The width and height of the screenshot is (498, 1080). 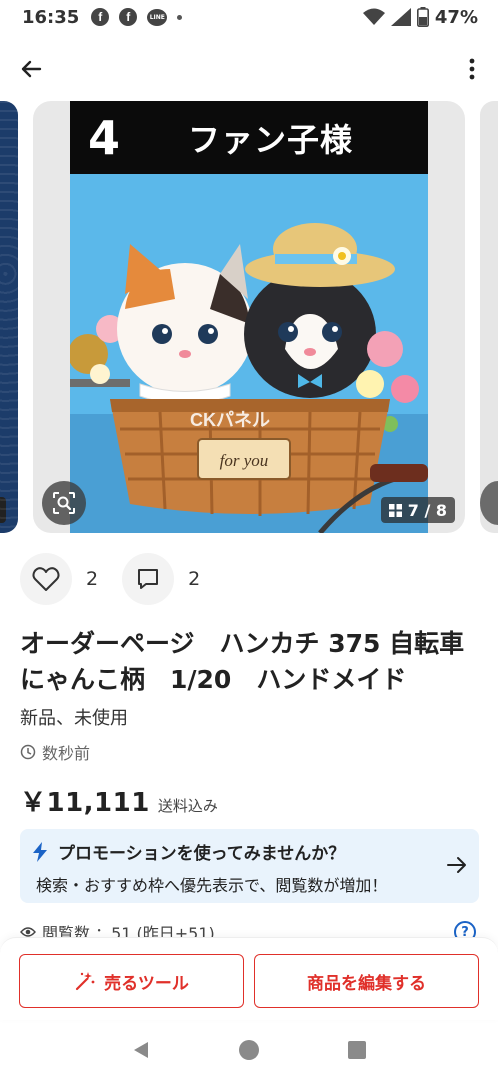 I want to click on promotion-arrow-button, so click(x=457, y=865).